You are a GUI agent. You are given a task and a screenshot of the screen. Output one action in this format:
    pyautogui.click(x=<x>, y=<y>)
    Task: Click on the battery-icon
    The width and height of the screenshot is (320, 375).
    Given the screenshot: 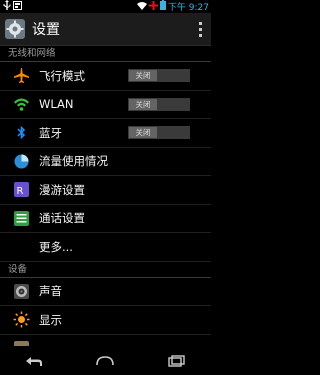 What is the action you would take?
    pyautogui.click(x=162, y=6)
    